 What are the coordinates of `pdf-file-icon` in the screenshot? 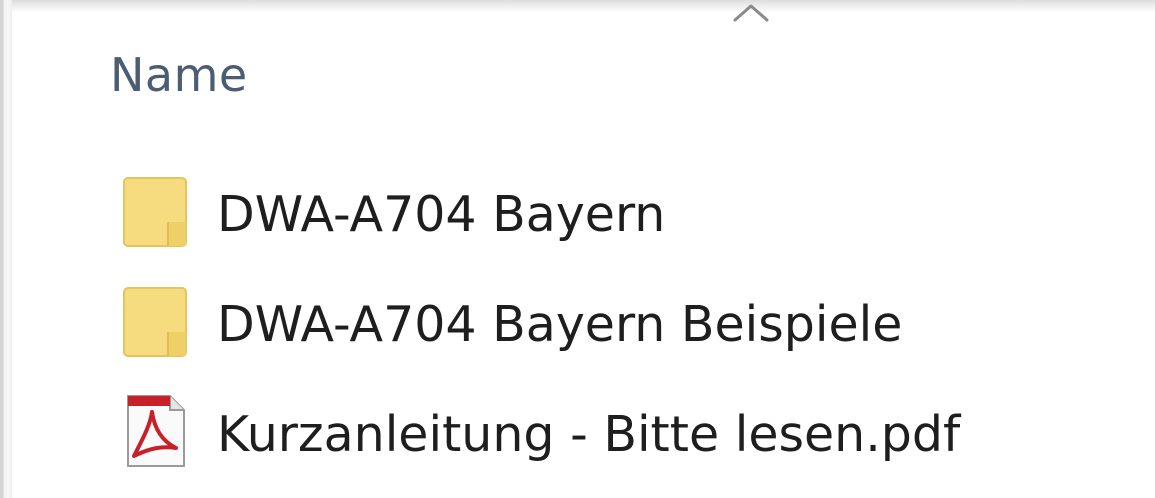 It's located at (155, 430).